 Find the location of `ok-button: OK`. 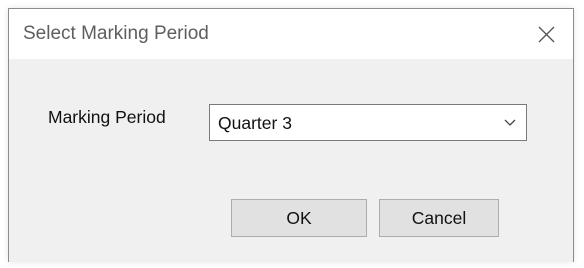

ok-button: OK is located at coordinates (299, 218).